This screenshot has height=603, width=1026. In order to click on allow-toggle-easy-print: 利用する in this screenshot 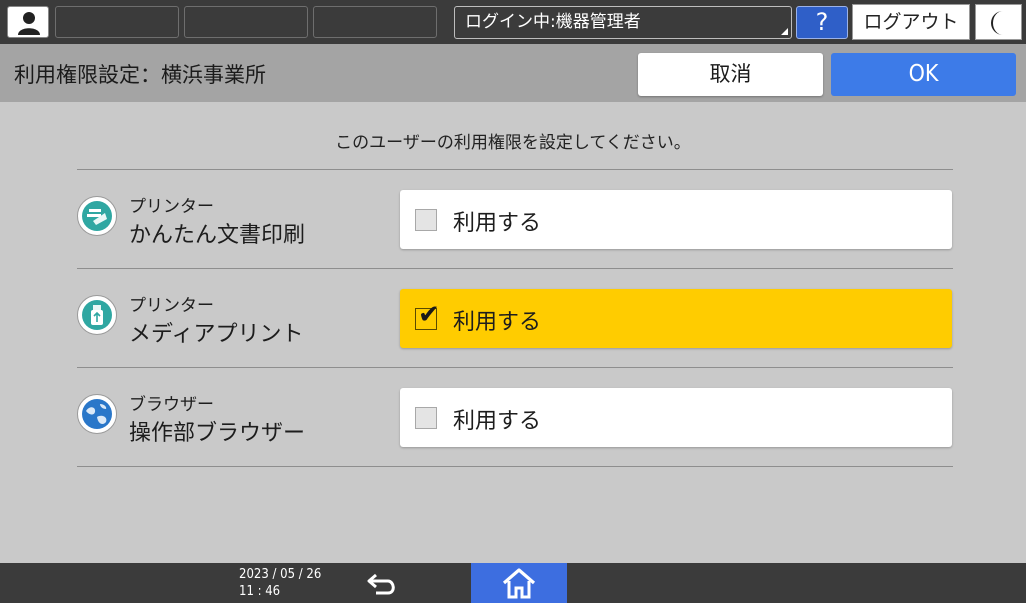, I will do `click(676, 219)`.